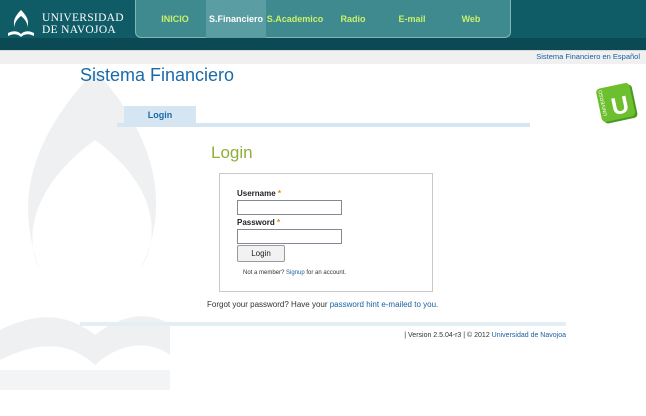  I want to click on nav-inicio: INICIO, so click(175, 19).